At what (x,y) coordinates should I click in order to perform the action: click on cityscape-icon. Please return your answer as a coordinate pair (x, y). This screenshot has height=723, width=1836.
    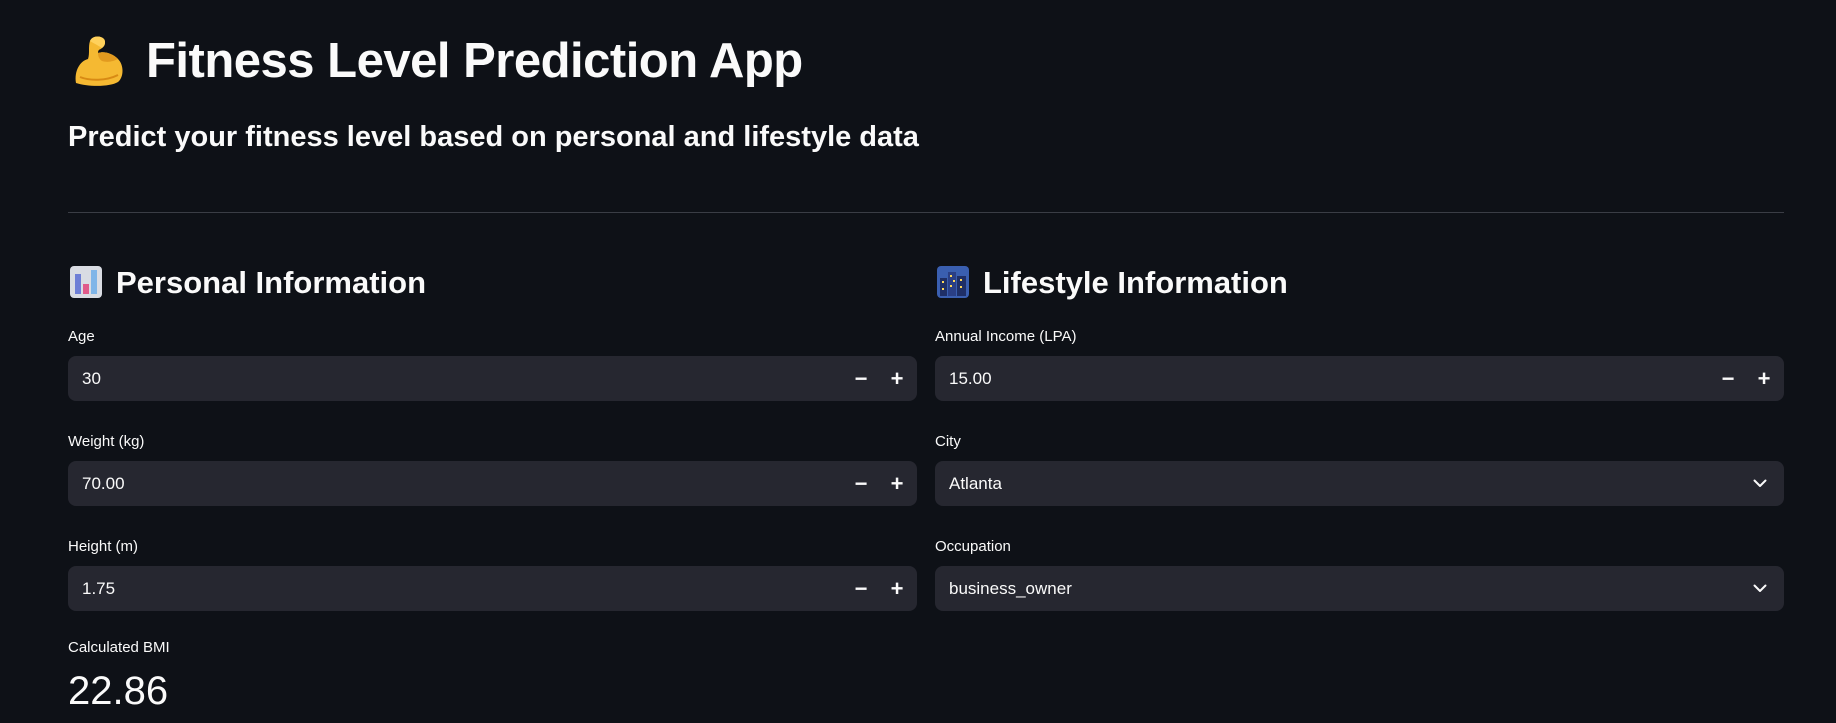
    Looking at the image, I should click on (953, 282).